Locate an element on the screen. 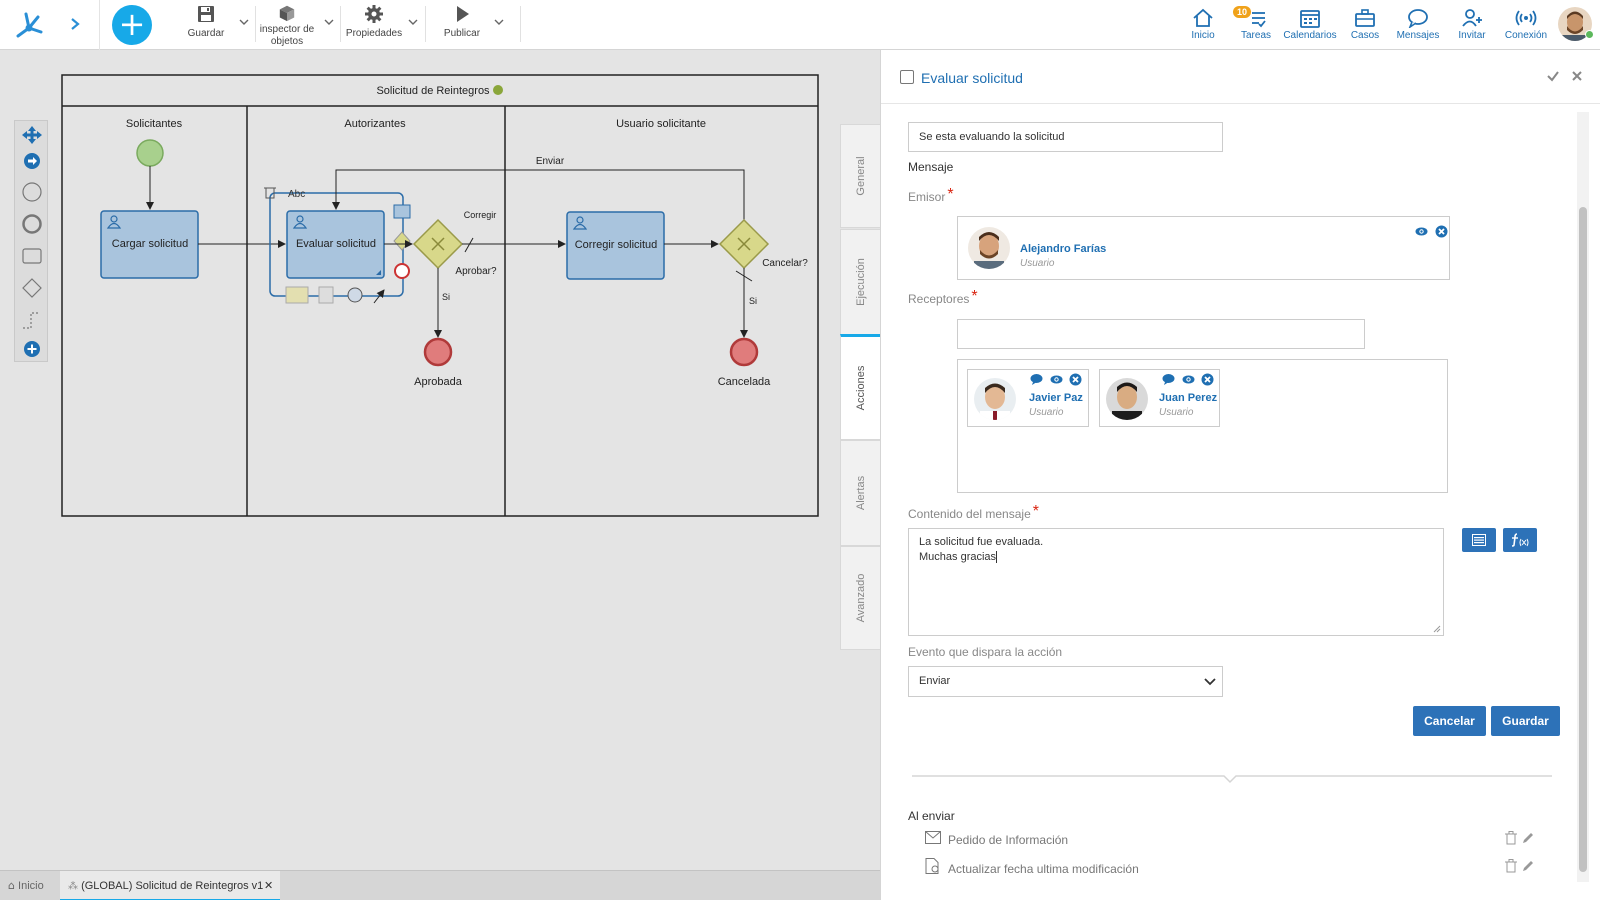 The width and height of the screenshot is (1600, 900). pool-title: Solicitud de Reintegros is located at coordinates (433, 91).